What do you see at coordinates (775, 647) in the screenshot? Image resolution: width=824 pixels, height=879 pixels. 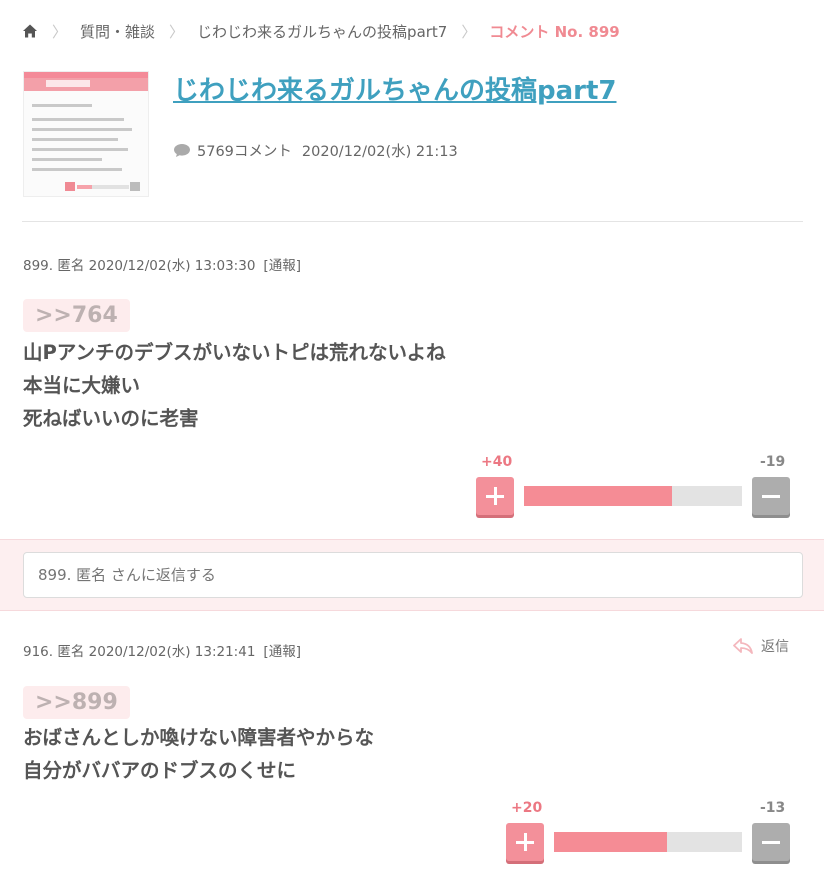 I see `reply-label: 返信` at bounding box center [775, 647].